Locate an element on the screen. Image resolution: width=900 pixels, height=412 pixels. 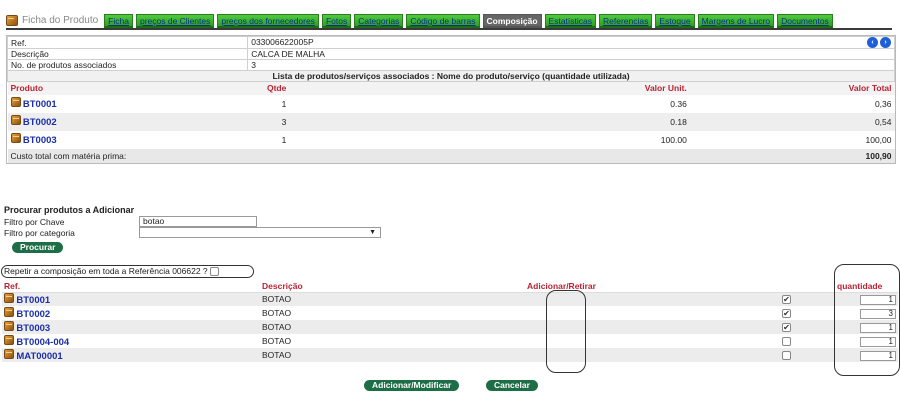
col-valor-total: Valor Total is located at coordinates (792, 88).